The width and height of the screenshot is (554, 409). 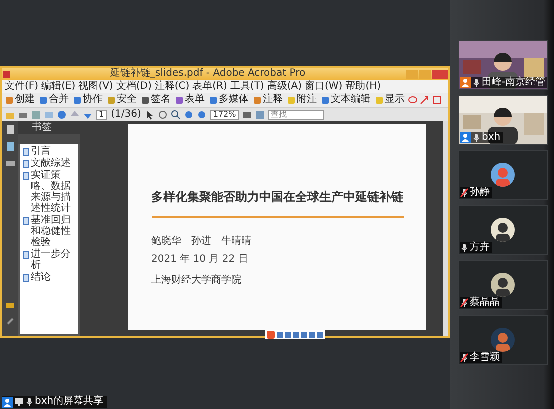 What do you see at coordinates (50, 231) in the screenshot?
I see `bookmark-item: 基准回归和稳健性检验` at bounding box center [50, 231].